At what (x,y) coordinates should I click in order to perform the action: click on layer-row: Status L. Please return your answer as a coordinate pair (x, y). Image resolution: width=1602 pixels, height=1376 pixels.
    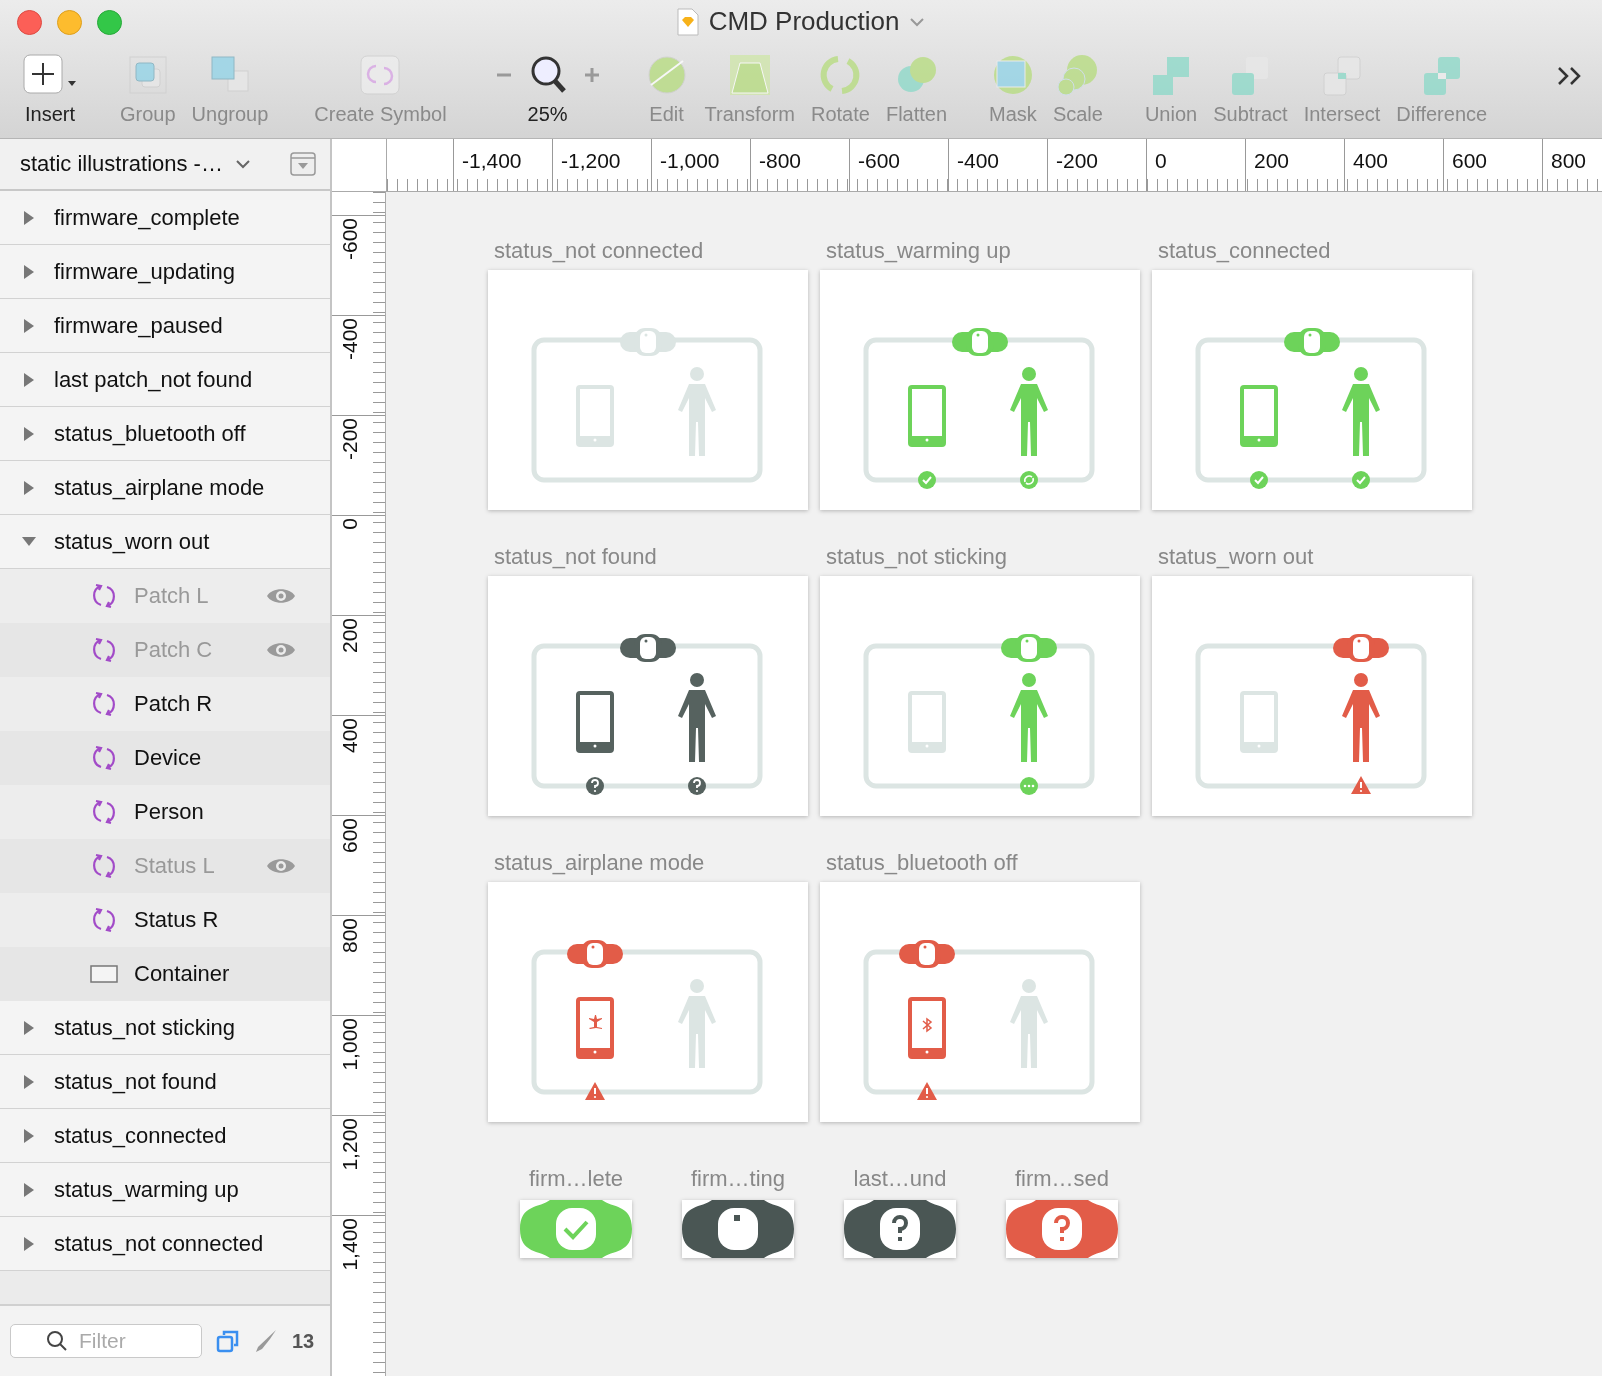
    Looking at the image, I should click on (165, 866).